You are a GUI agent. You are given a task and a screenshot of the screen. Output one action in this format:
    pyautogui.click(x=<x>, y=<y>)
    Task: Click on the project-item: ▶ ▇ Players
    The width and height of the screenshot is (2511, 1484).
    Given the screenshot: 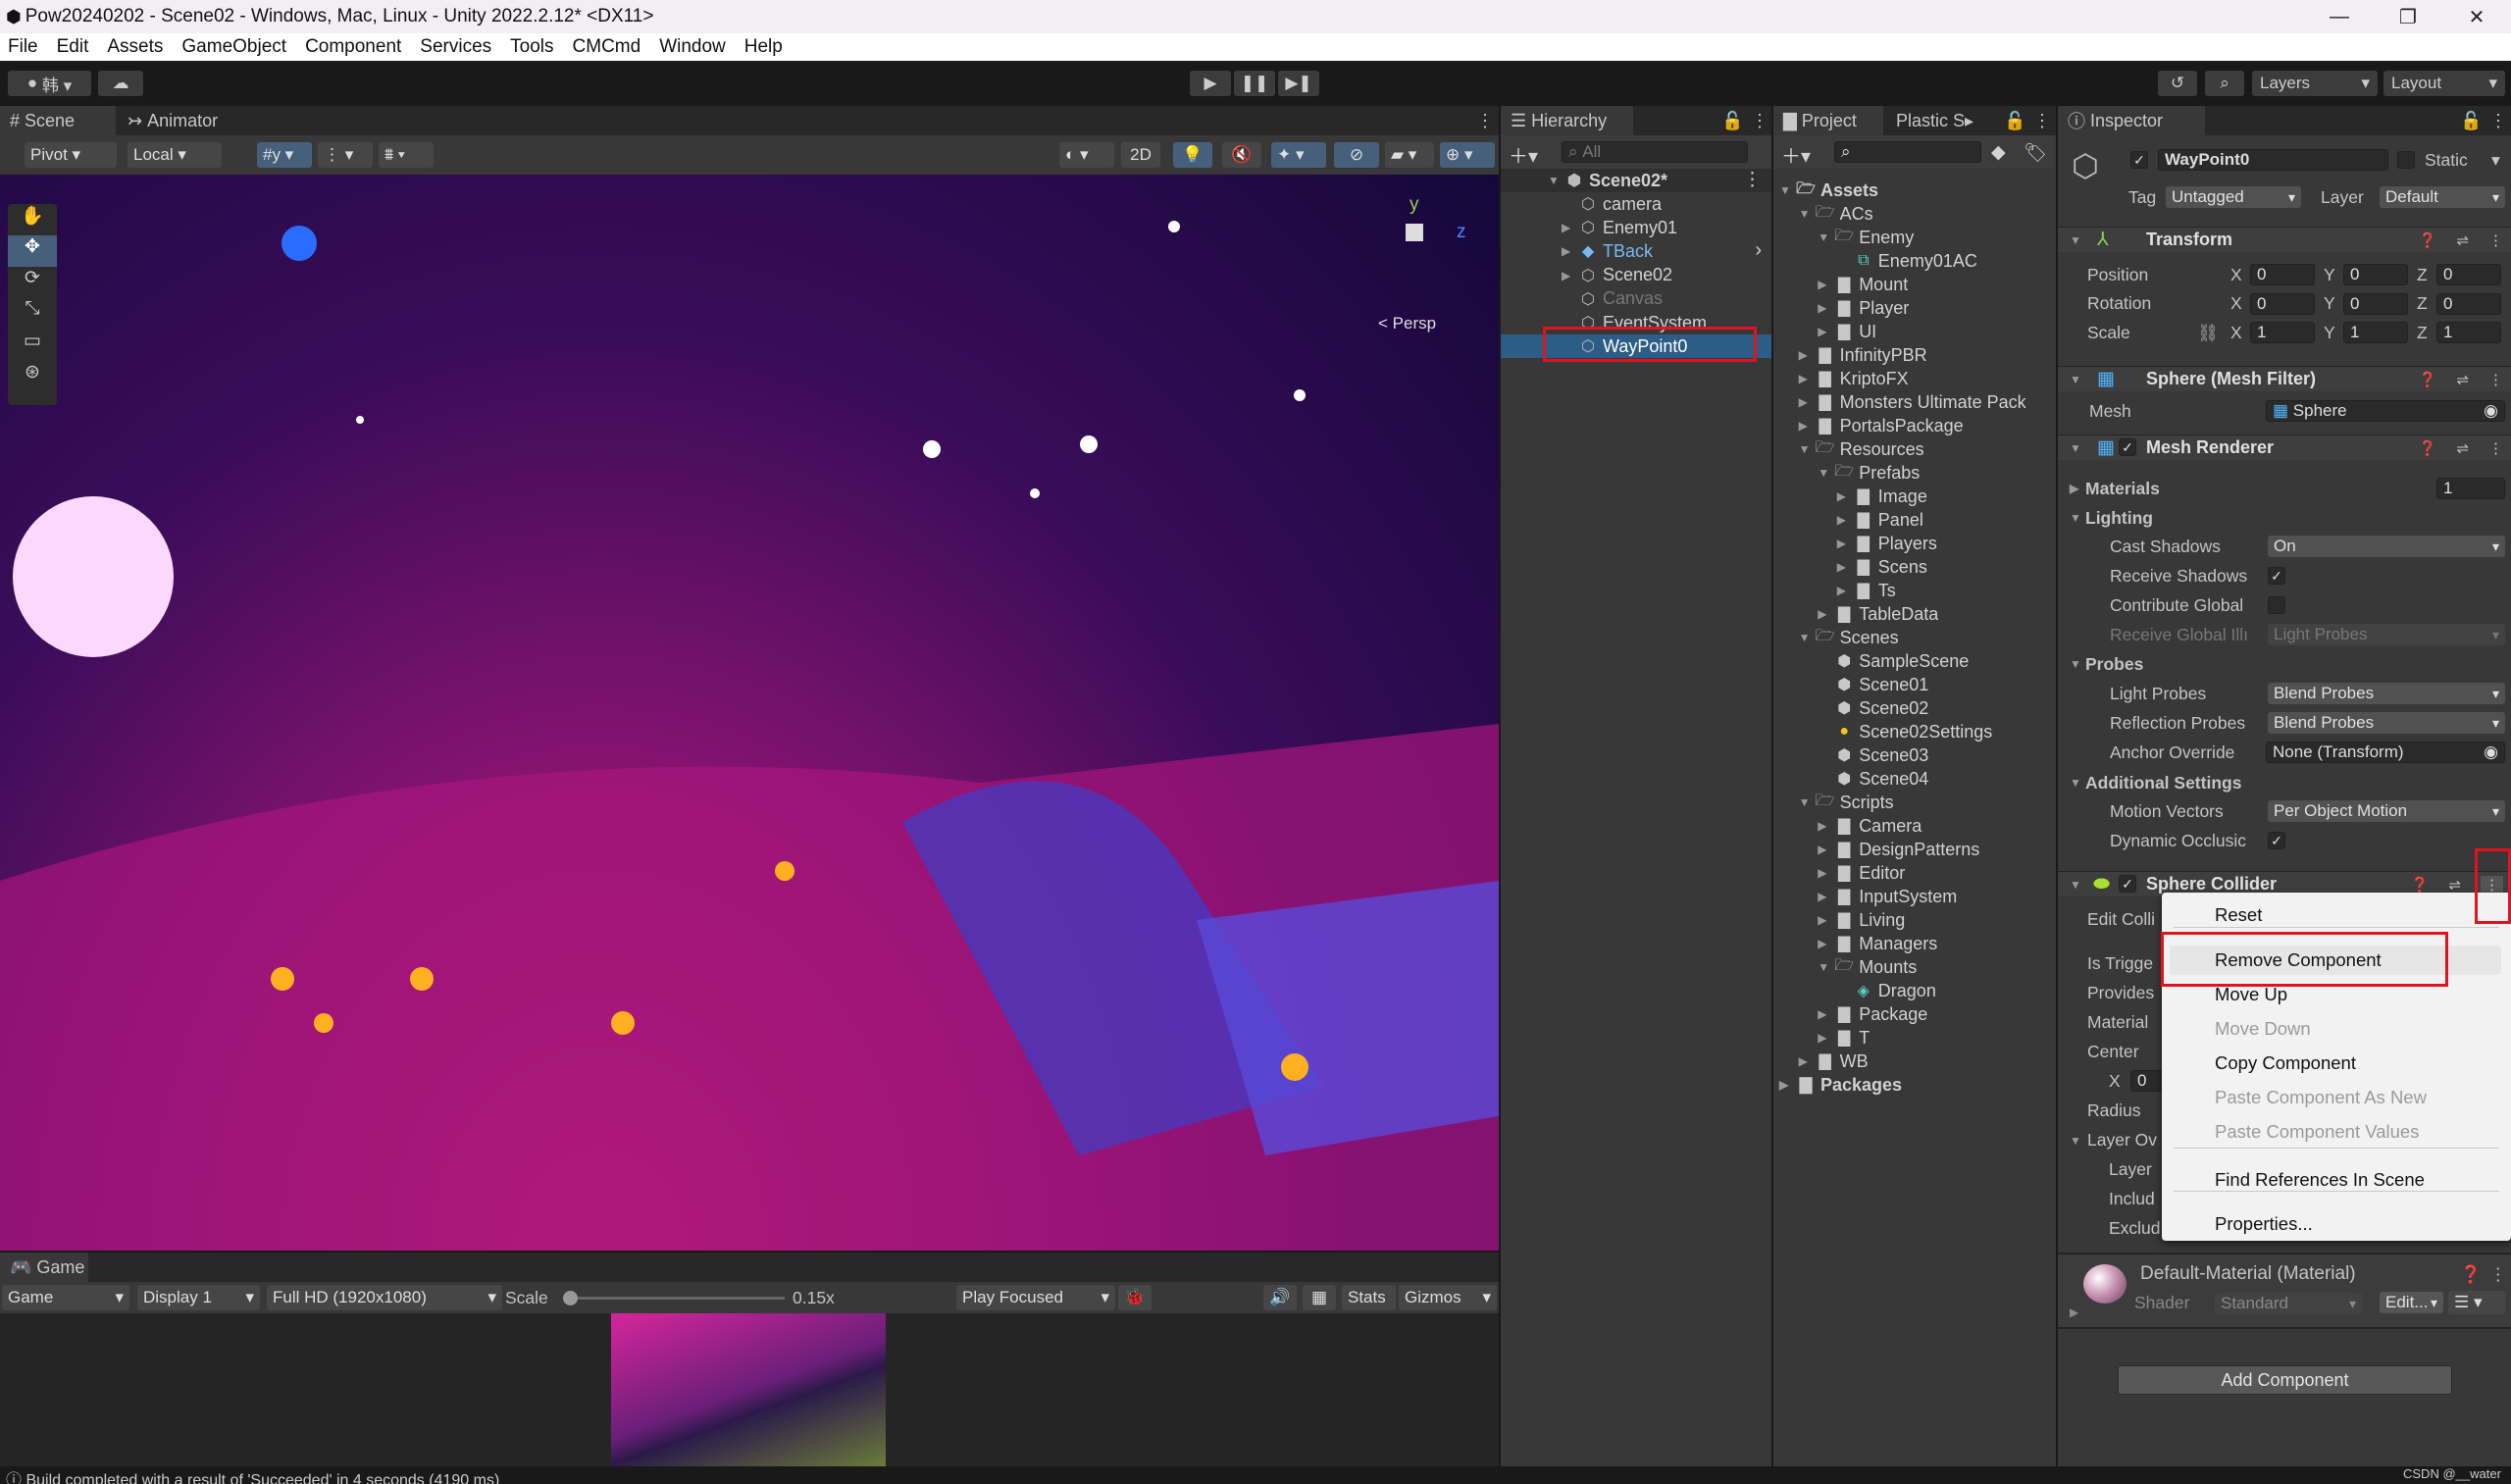 What is the action you would take?
    pyautogui.click(x=1887, y=544)
    